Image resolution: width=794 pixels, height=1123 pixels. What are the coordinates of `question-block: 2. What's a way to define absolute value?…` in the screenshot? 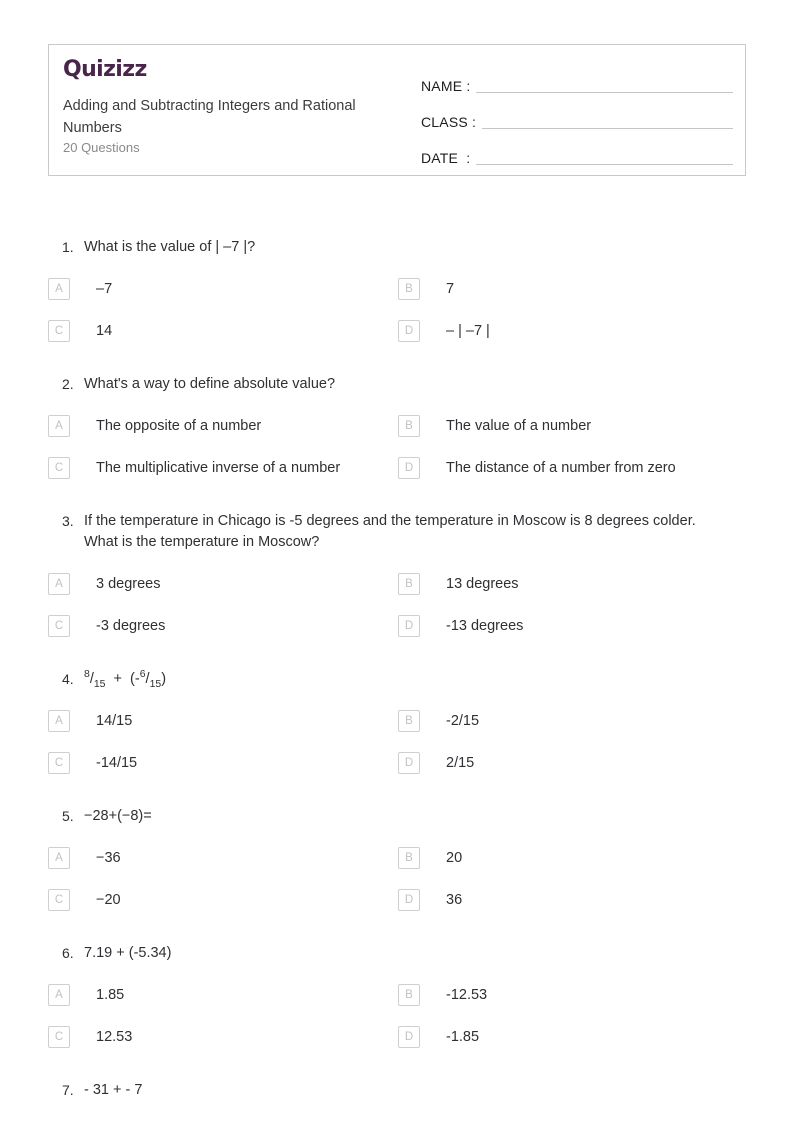 It's located at (398, 429).